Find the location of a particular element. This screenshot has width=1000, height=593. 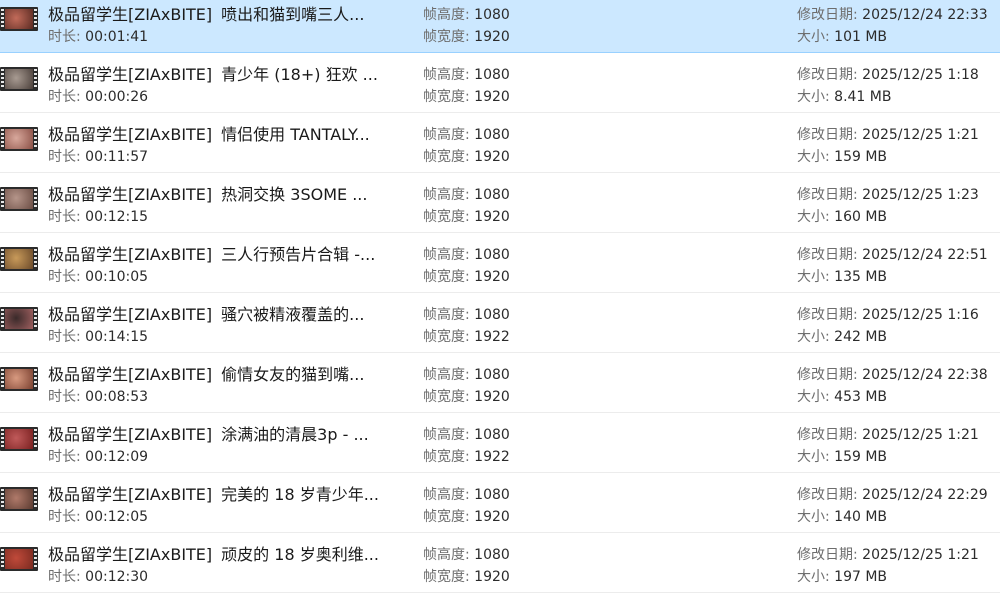

file-size-field: 大小: 453 MB is located at coordinates (842, 396).